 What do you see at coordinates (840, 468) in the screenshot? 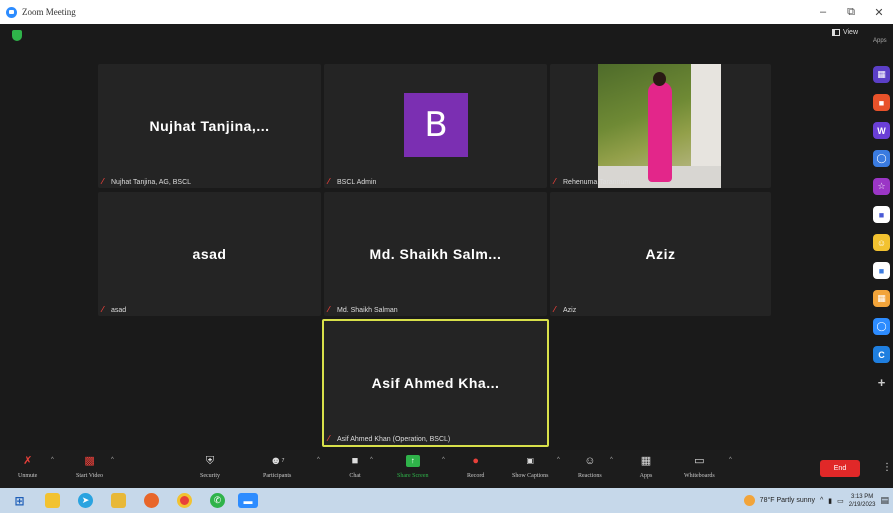
I see `end-meeting-button: End` at bounding box center [840, 468].